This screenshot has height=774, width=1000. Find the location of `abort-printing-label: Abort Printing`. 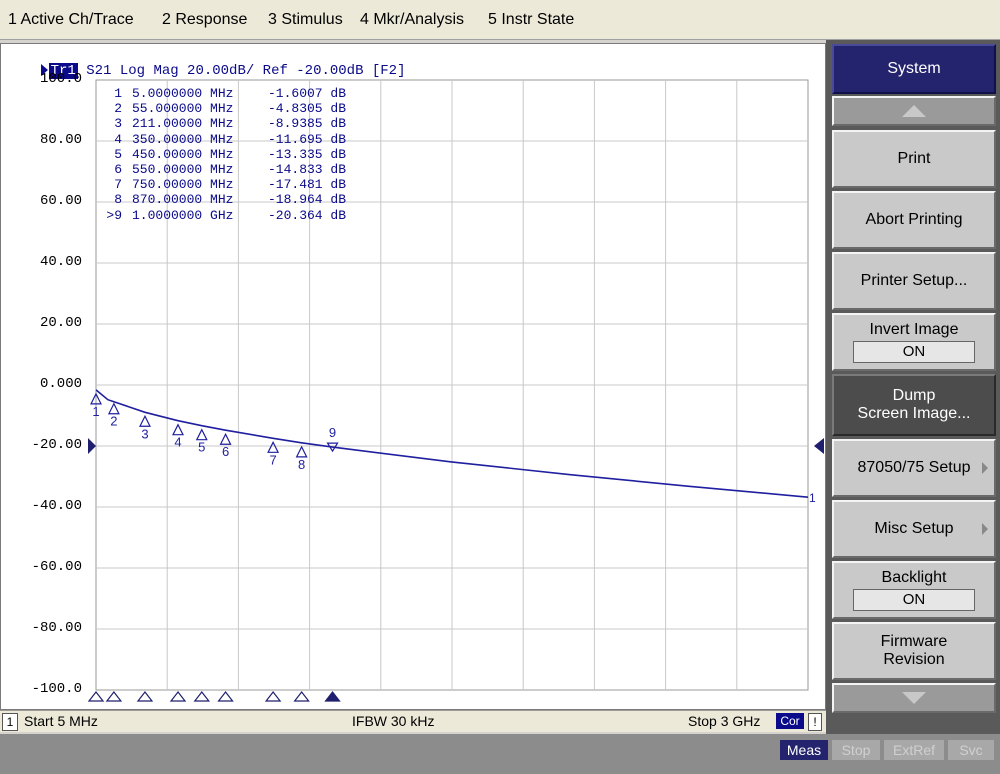

abort-printing-label: Abort Printing is located at coordinates (914, 219).